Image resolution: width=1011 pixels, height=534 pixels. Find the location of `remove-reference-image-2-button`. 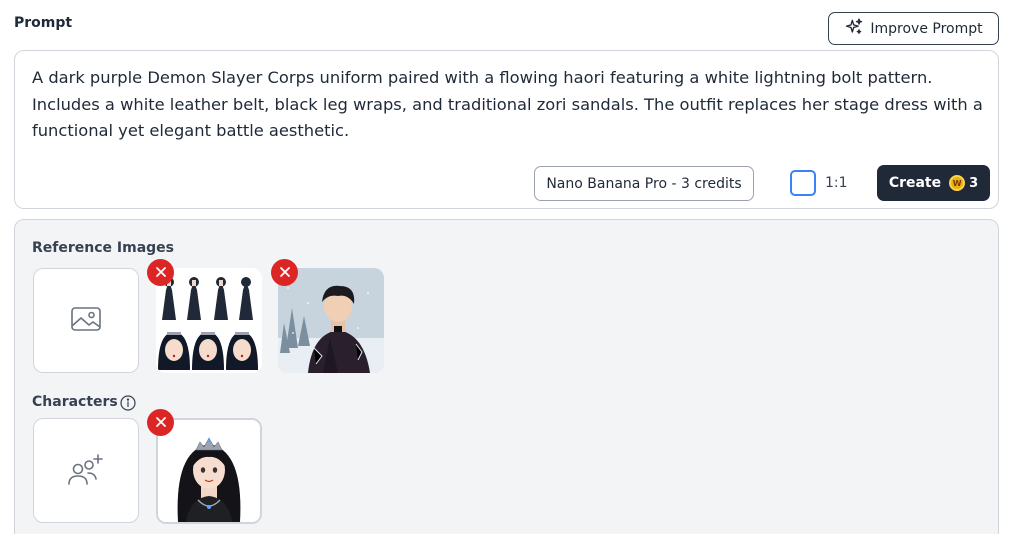

remove-reference-image-2-button is located at coordinates (284, 272).